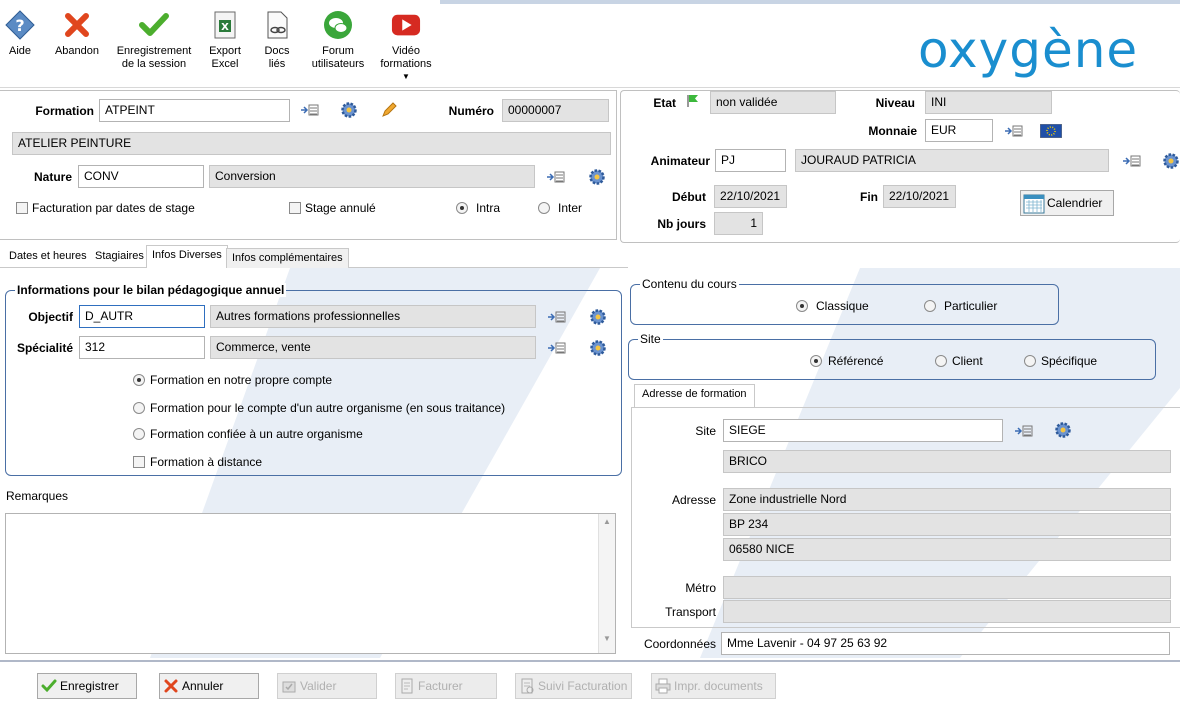 The image size is (1180, 710). What do you see at coordinates (1075, 203) in the screenshot?
I see `calendrier-label: Calendrier` at bounding box center [1075, 203].